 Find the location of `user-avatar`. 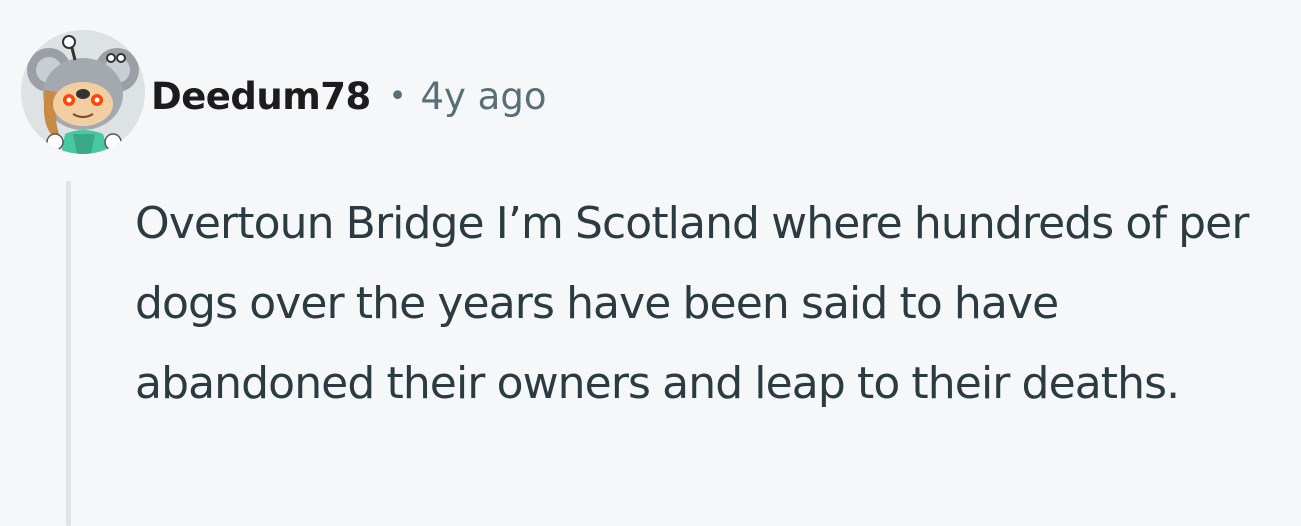

user-avatar is located at coordinates (83, 92).